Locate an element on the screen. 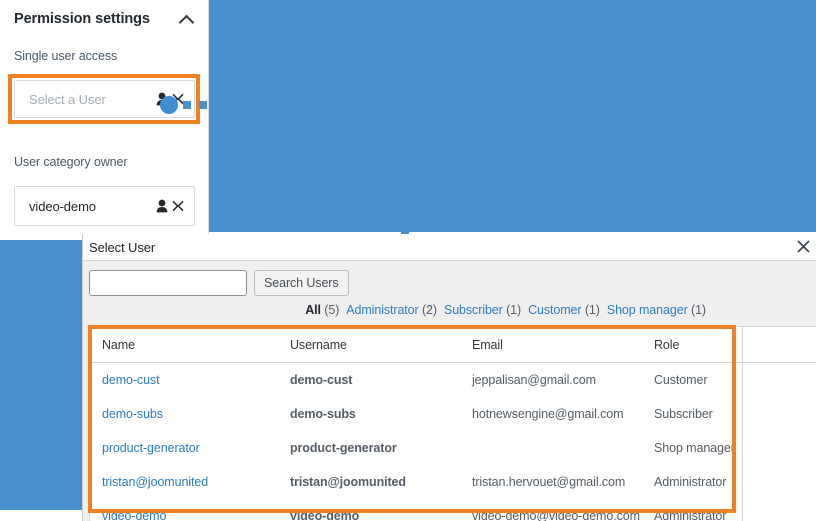 The width and height of the screenshot is (816, 521). search-users-button: Search Users is located at coordinates (301, 283).